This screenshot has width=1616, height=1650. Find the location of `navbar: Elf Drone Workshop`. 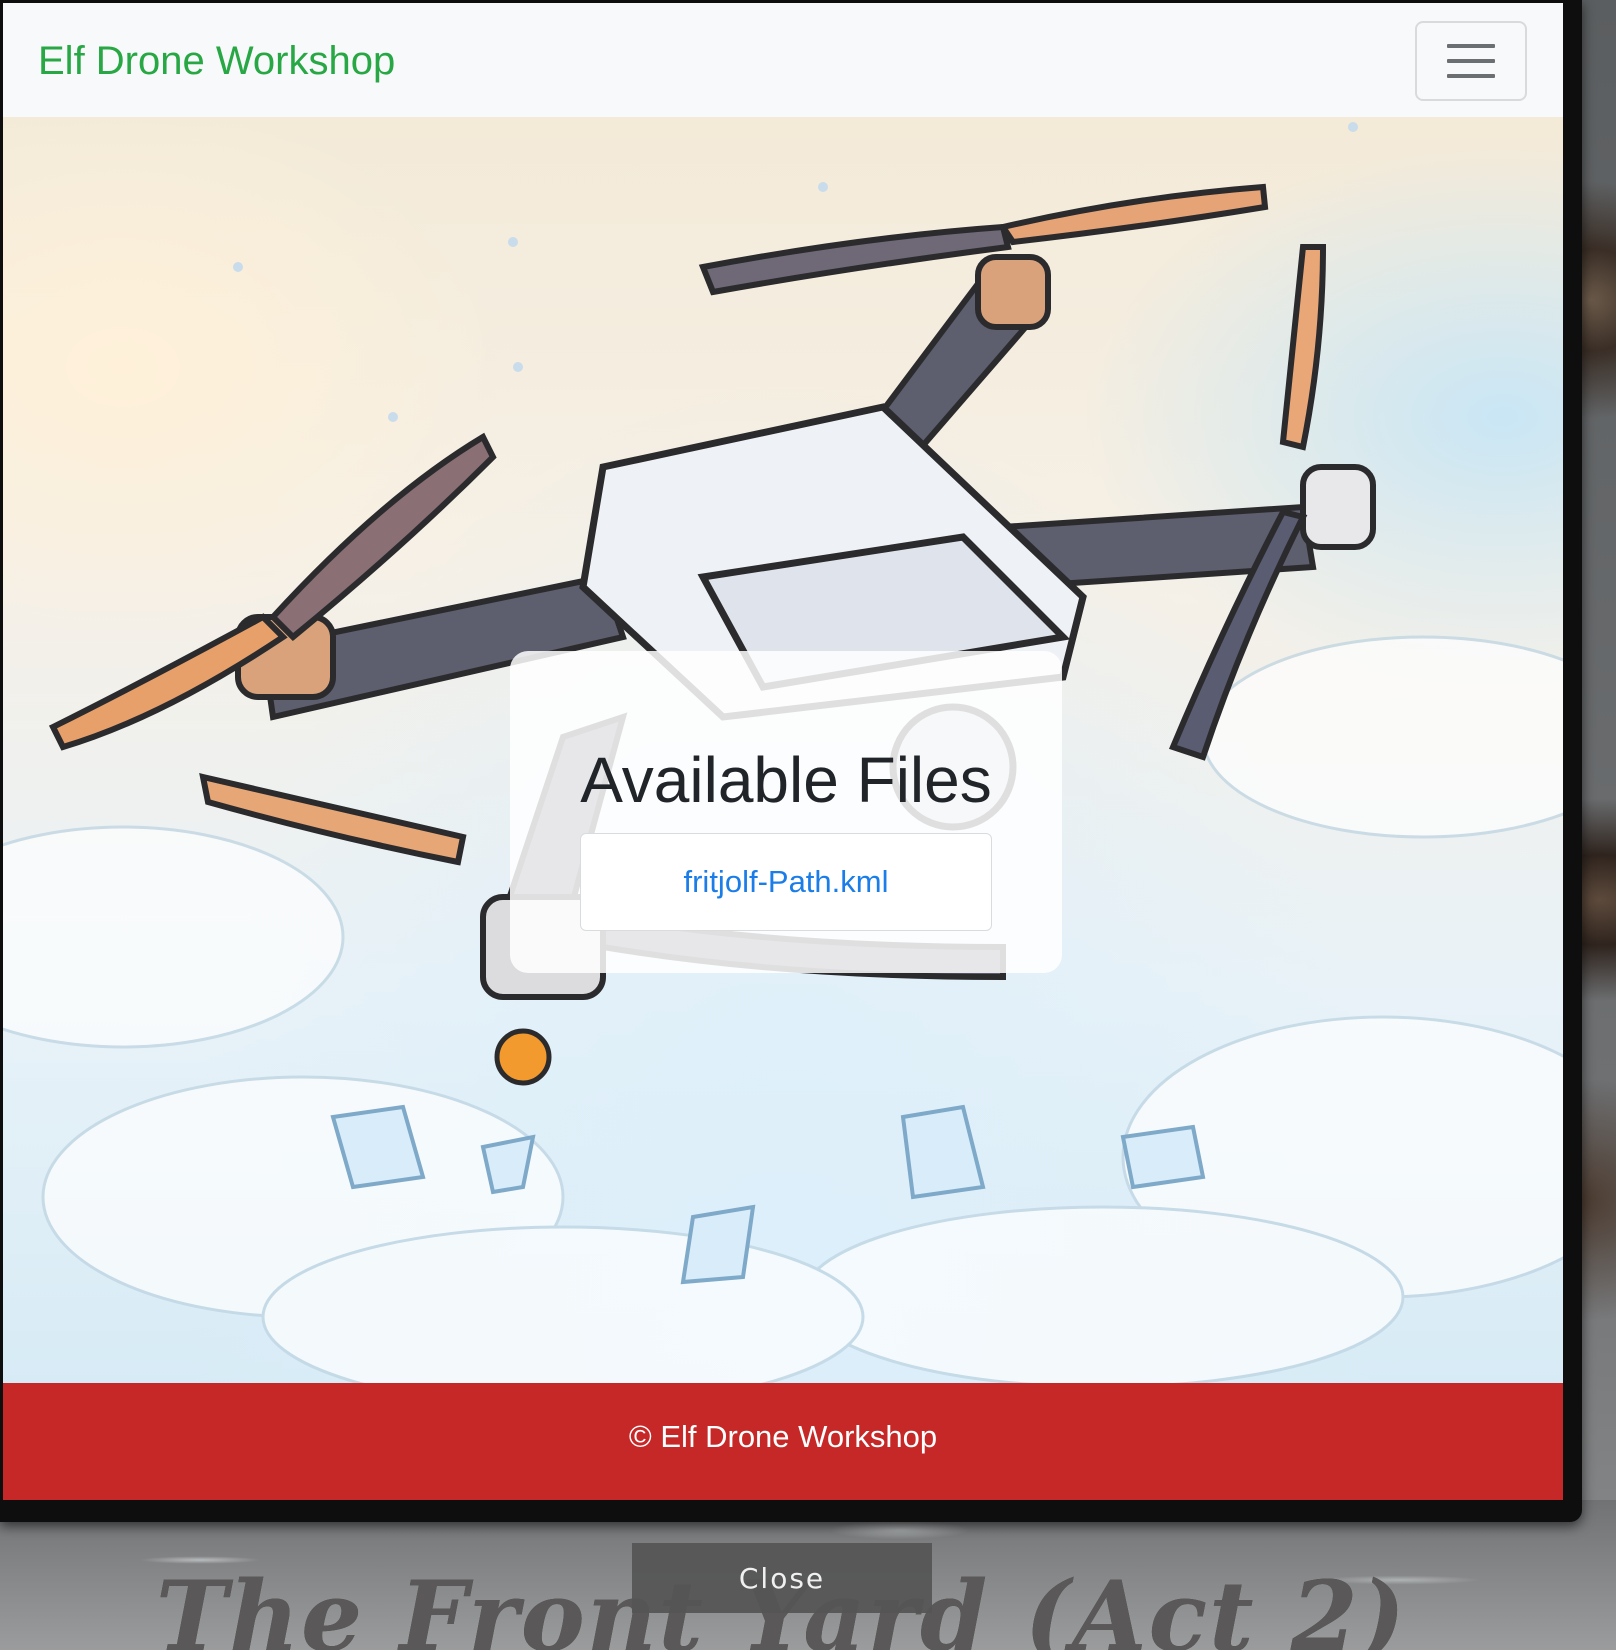

navbar: Elf Drone Workshop is located at coordinates (783, 60).